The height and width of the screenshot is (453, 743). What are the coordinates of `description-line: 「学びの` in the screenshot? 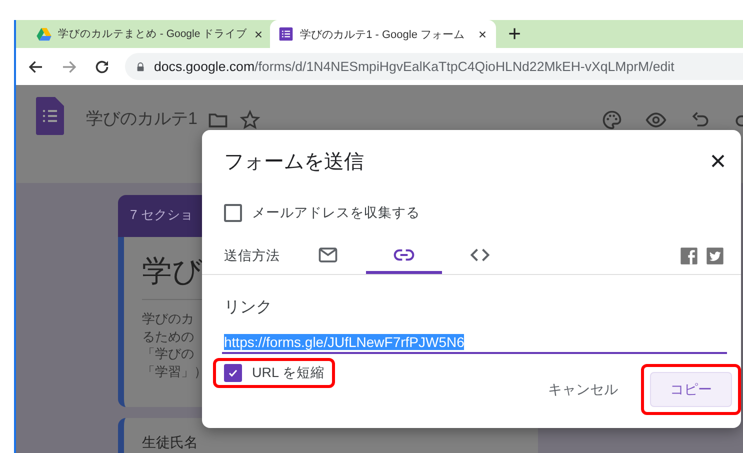 It's located at (168, 353).